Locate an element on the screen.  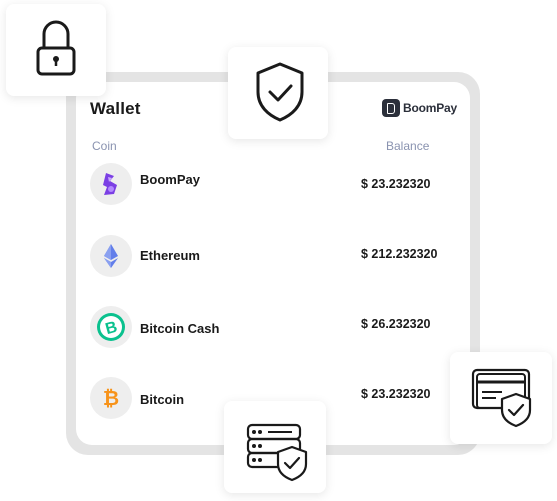
brand-name: BoomPay is located at coordinates (430, 108).